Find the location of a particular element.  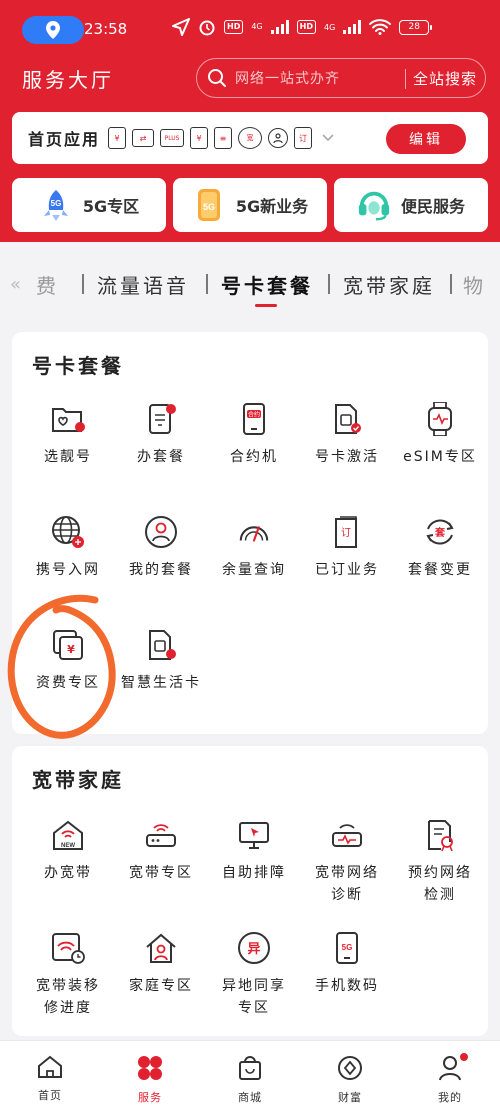

folder-heart-icon is located at coordinates (68, 420).